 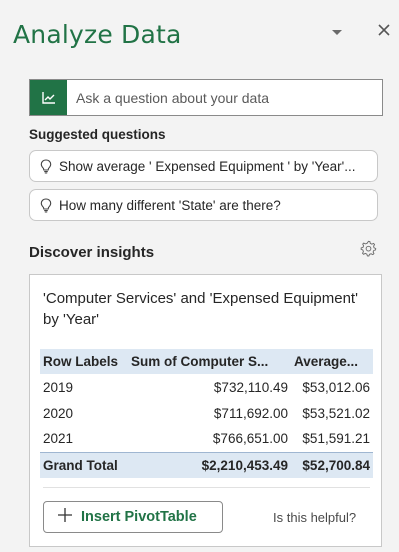 I want to click on table-cell: $766,651.00, so click(x=250, y=439).